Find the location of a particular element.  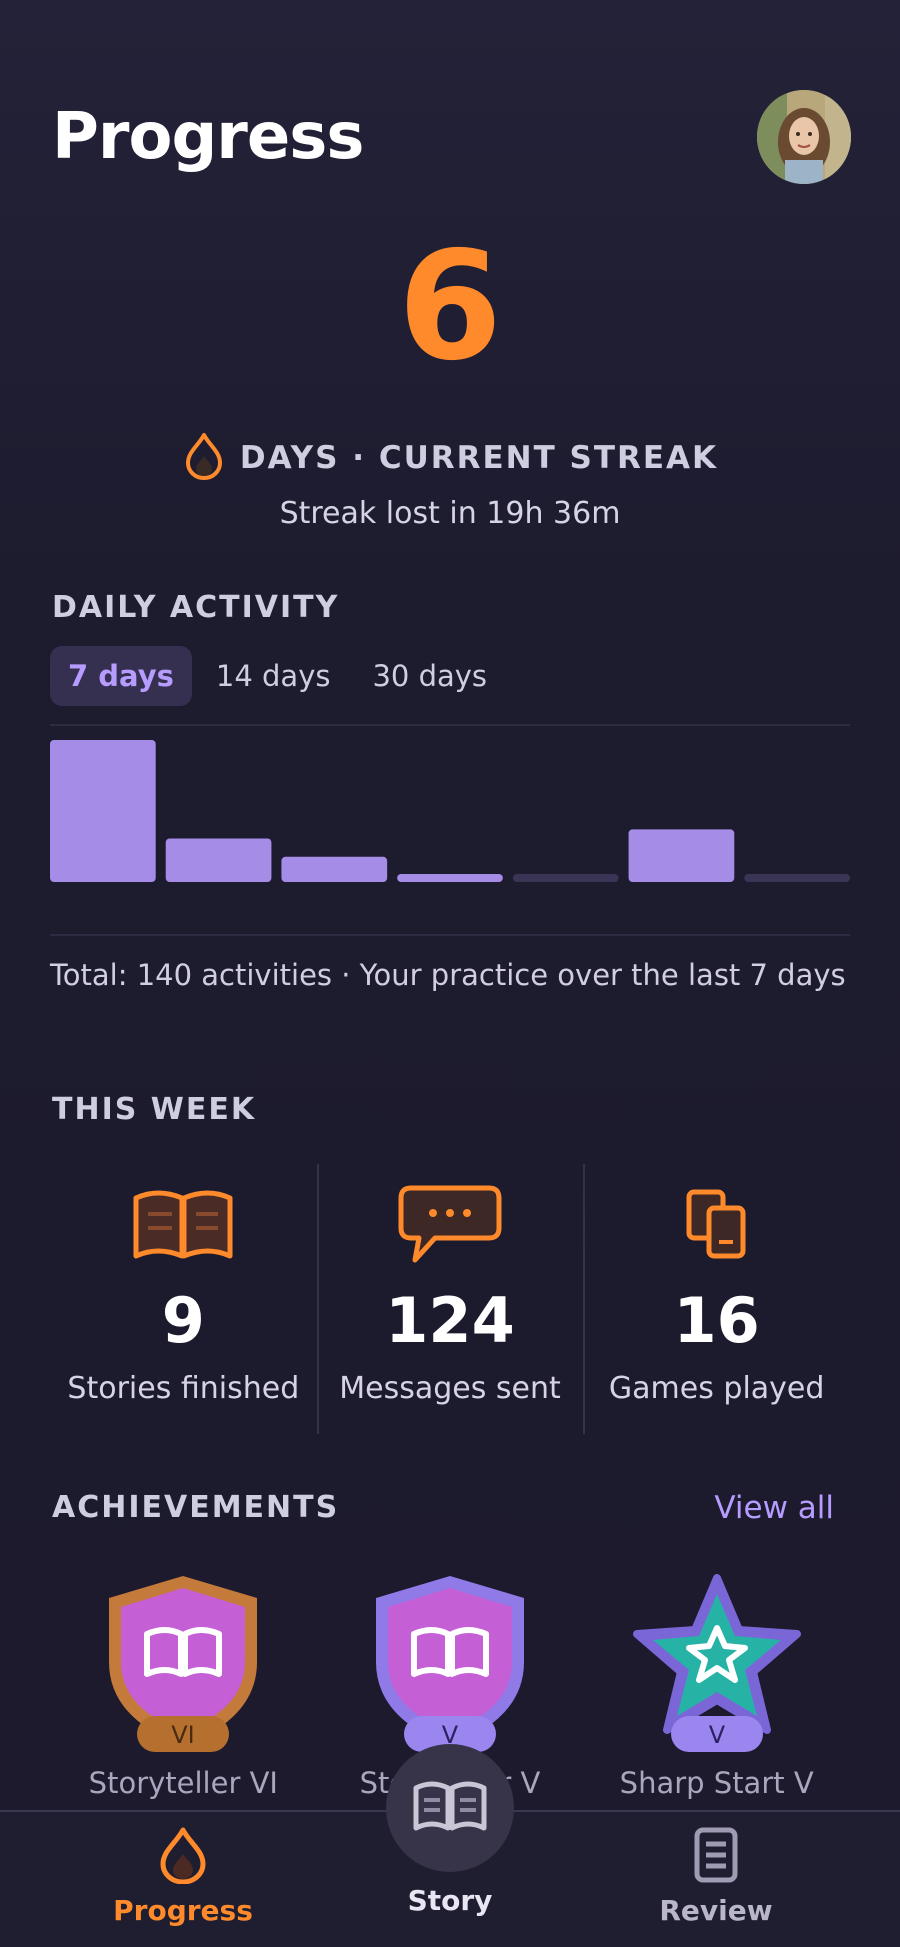

activity-bar-chart is located at coordinates (450, 811).